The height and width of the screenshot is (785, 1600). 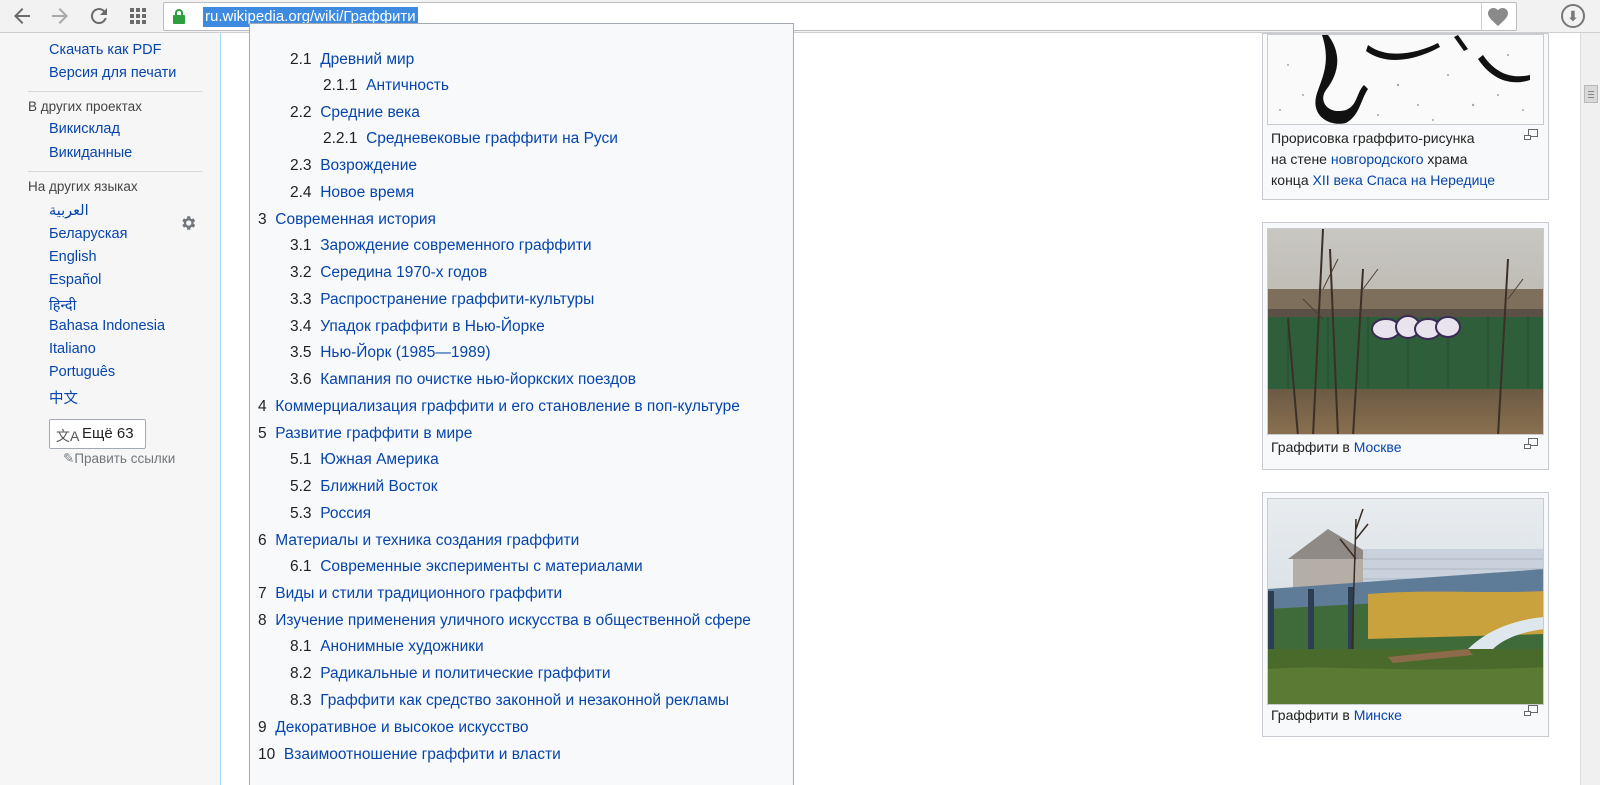 I want to click on language-link-be: Беларуская, so click(x=88, y=234).